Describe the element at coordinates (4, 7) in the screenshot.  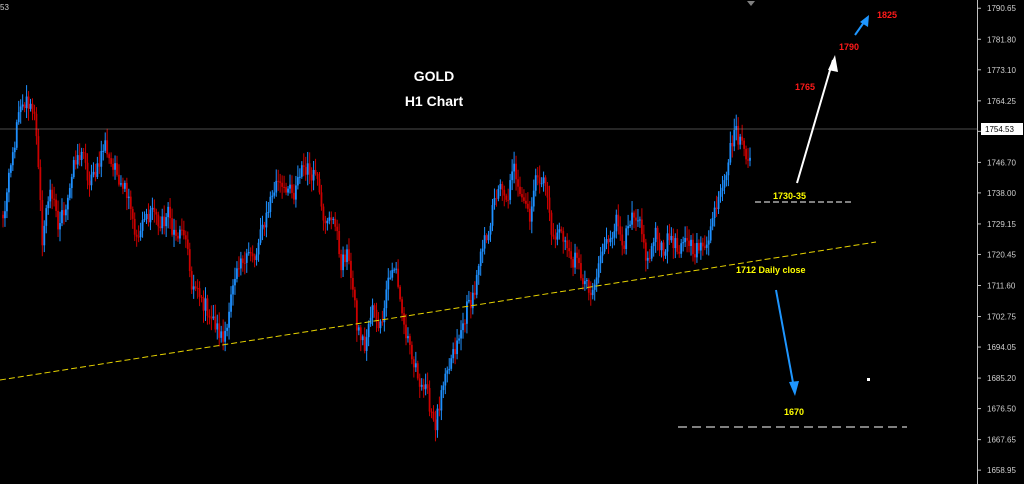
I see `corner-price-fragment: 53` at that location.